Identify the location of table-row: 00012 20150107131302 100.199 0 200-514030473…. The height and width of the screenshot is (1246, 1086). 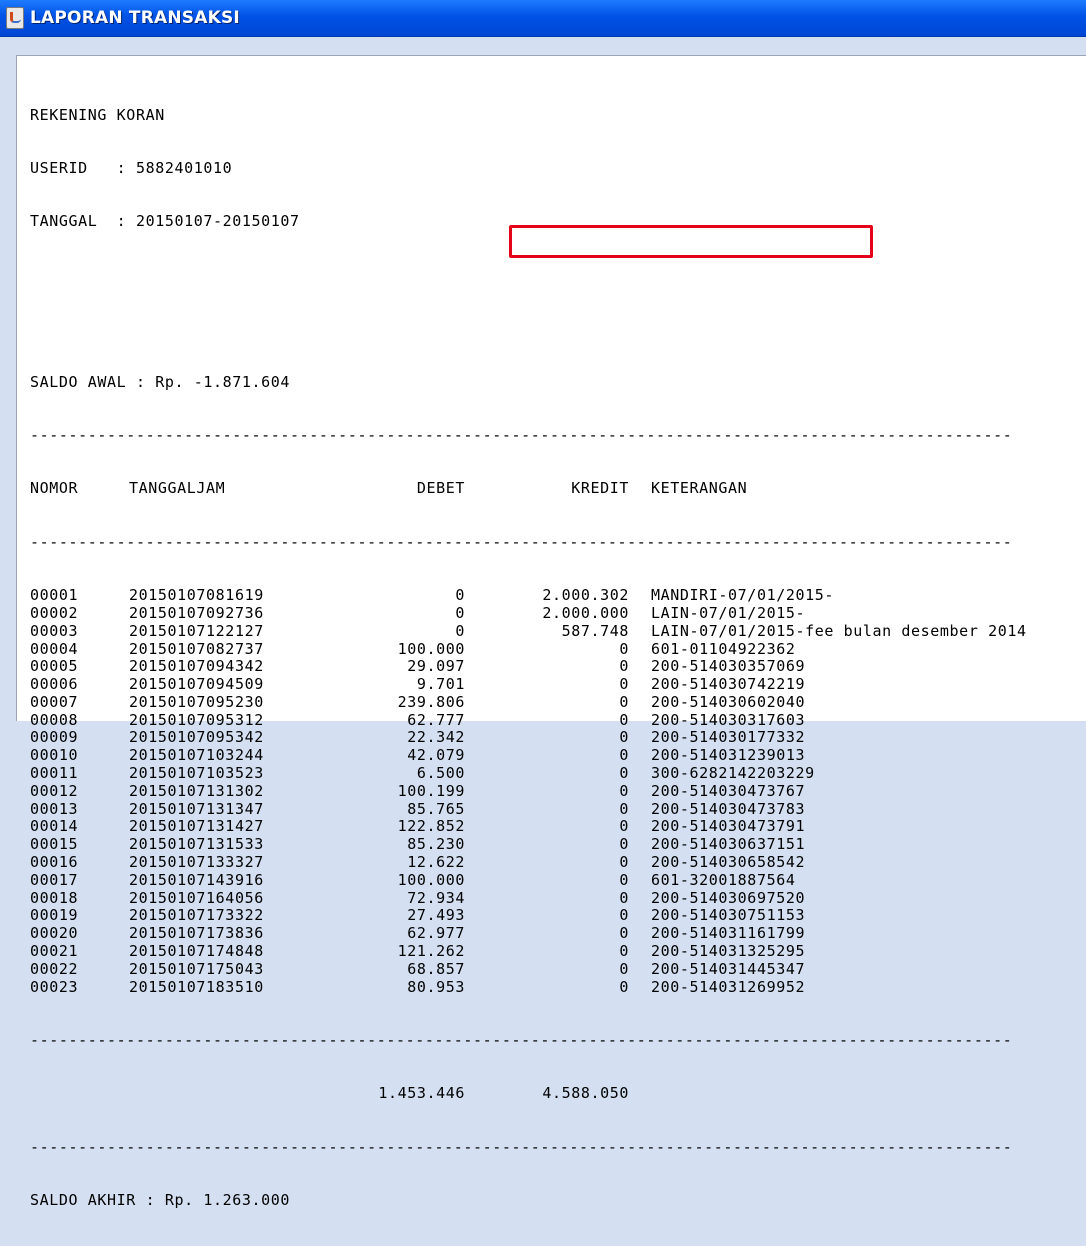
(528, 791).